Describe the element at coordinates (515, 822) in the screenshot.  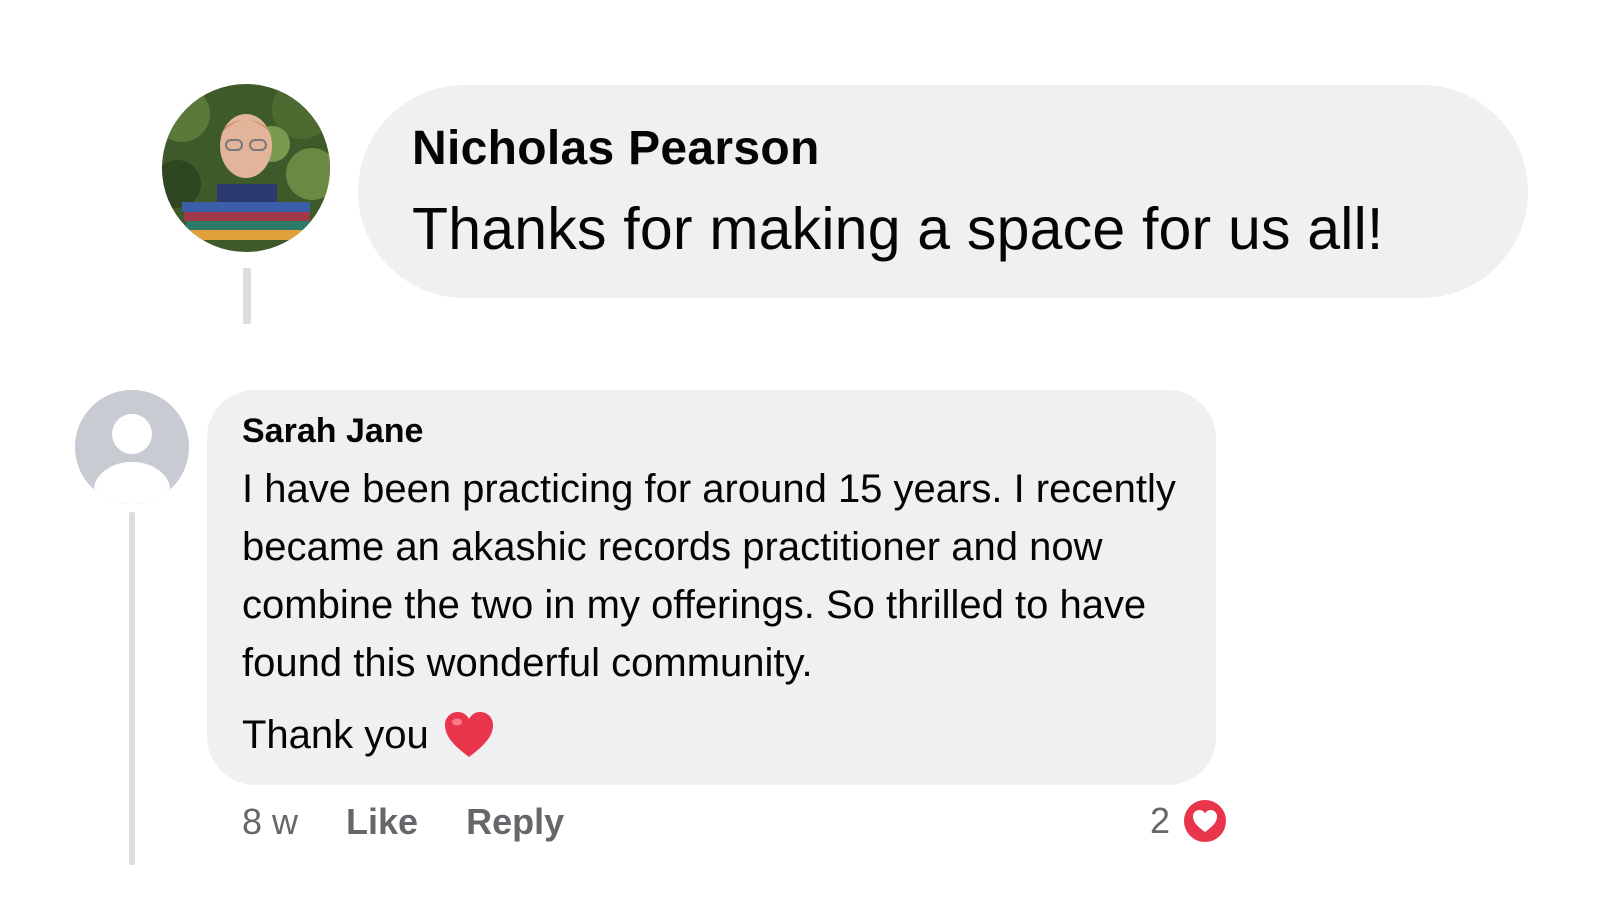
I see `reply-button: Reply` at that location.